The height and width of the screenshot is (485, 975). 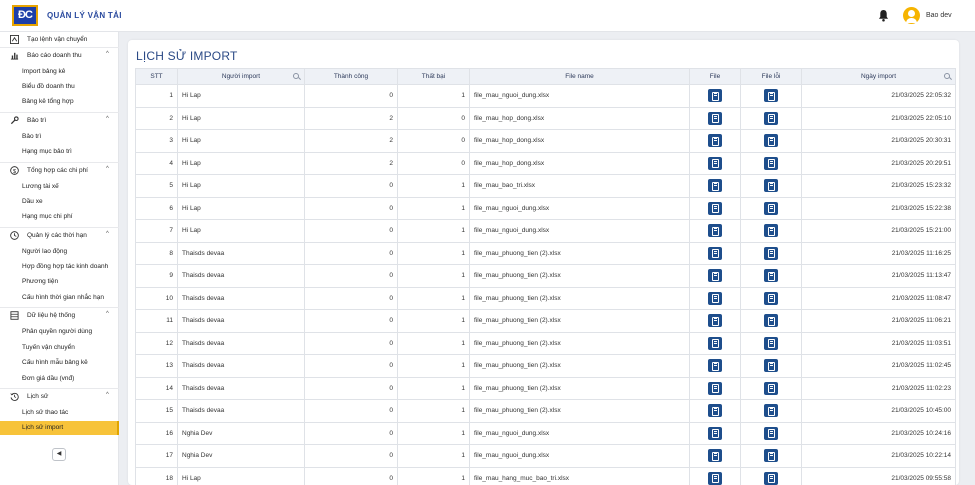 What do you see at coordinates (59, 202) in the screenshot?
I see `sidebar-item-dau-xe: Dầu xe` at bounding box center [59, 202].